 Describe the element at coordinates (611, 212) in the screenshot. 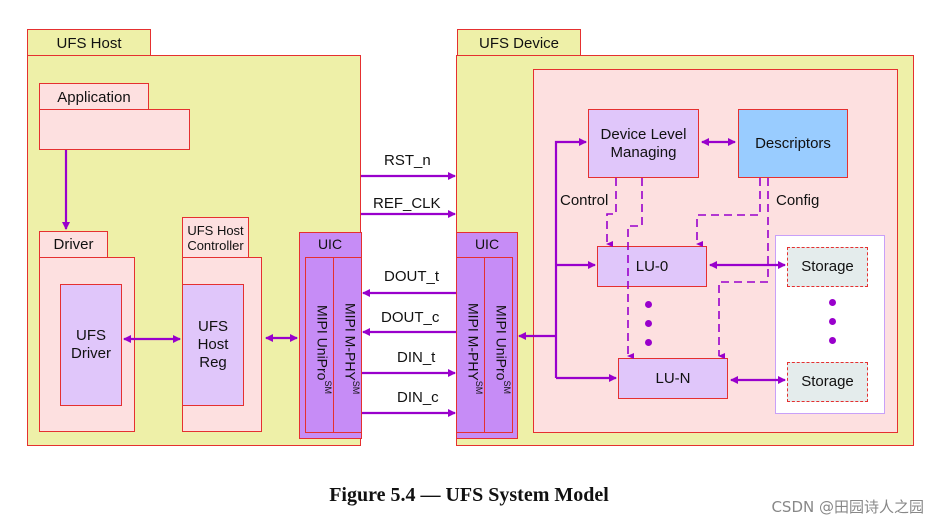

I see `control-lu0-dashed` at that location.